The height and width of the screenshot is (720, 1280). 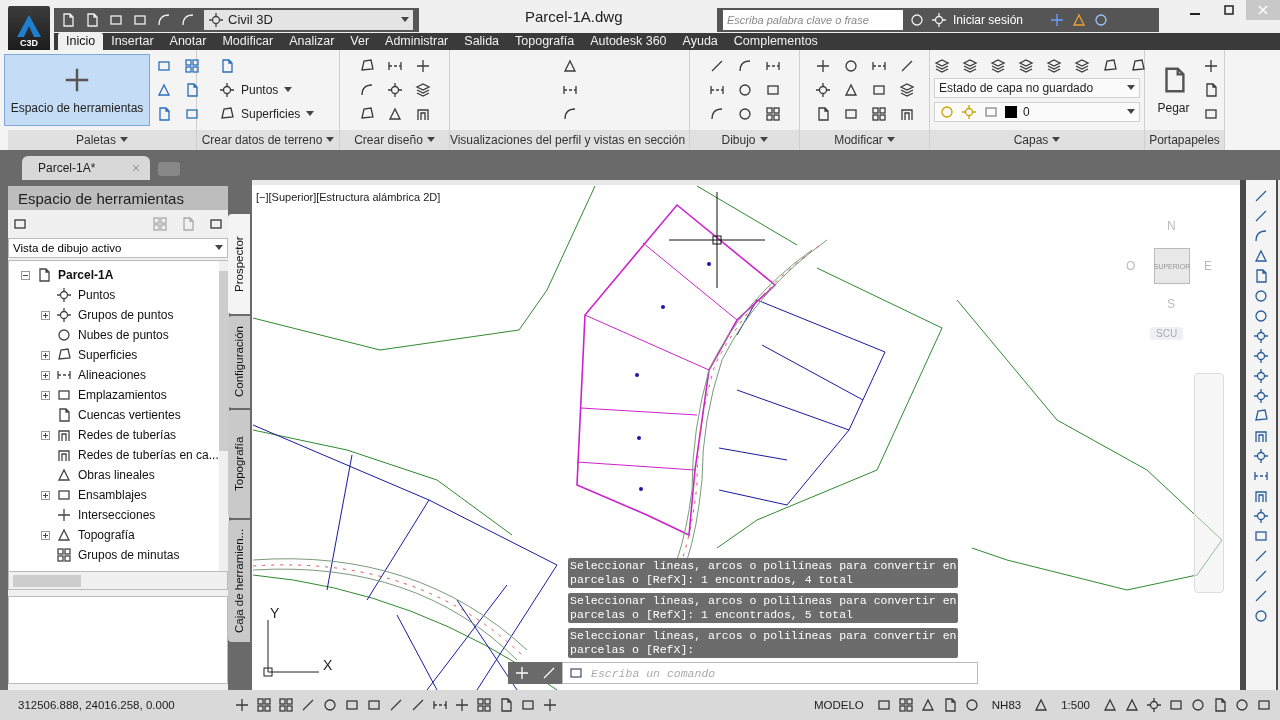 I want to click on file-tab: Parcel-1A*, so click(x=86, y=168).